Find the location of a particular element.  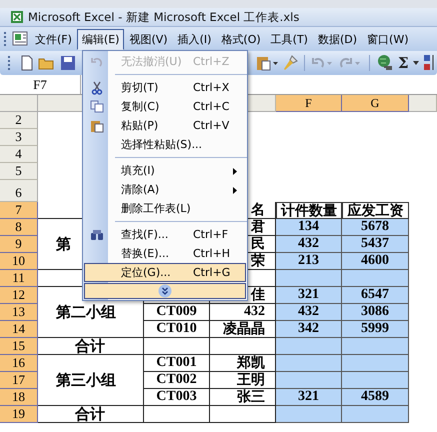

menu-item: 插入(I) is located at coordinates (194, 39).